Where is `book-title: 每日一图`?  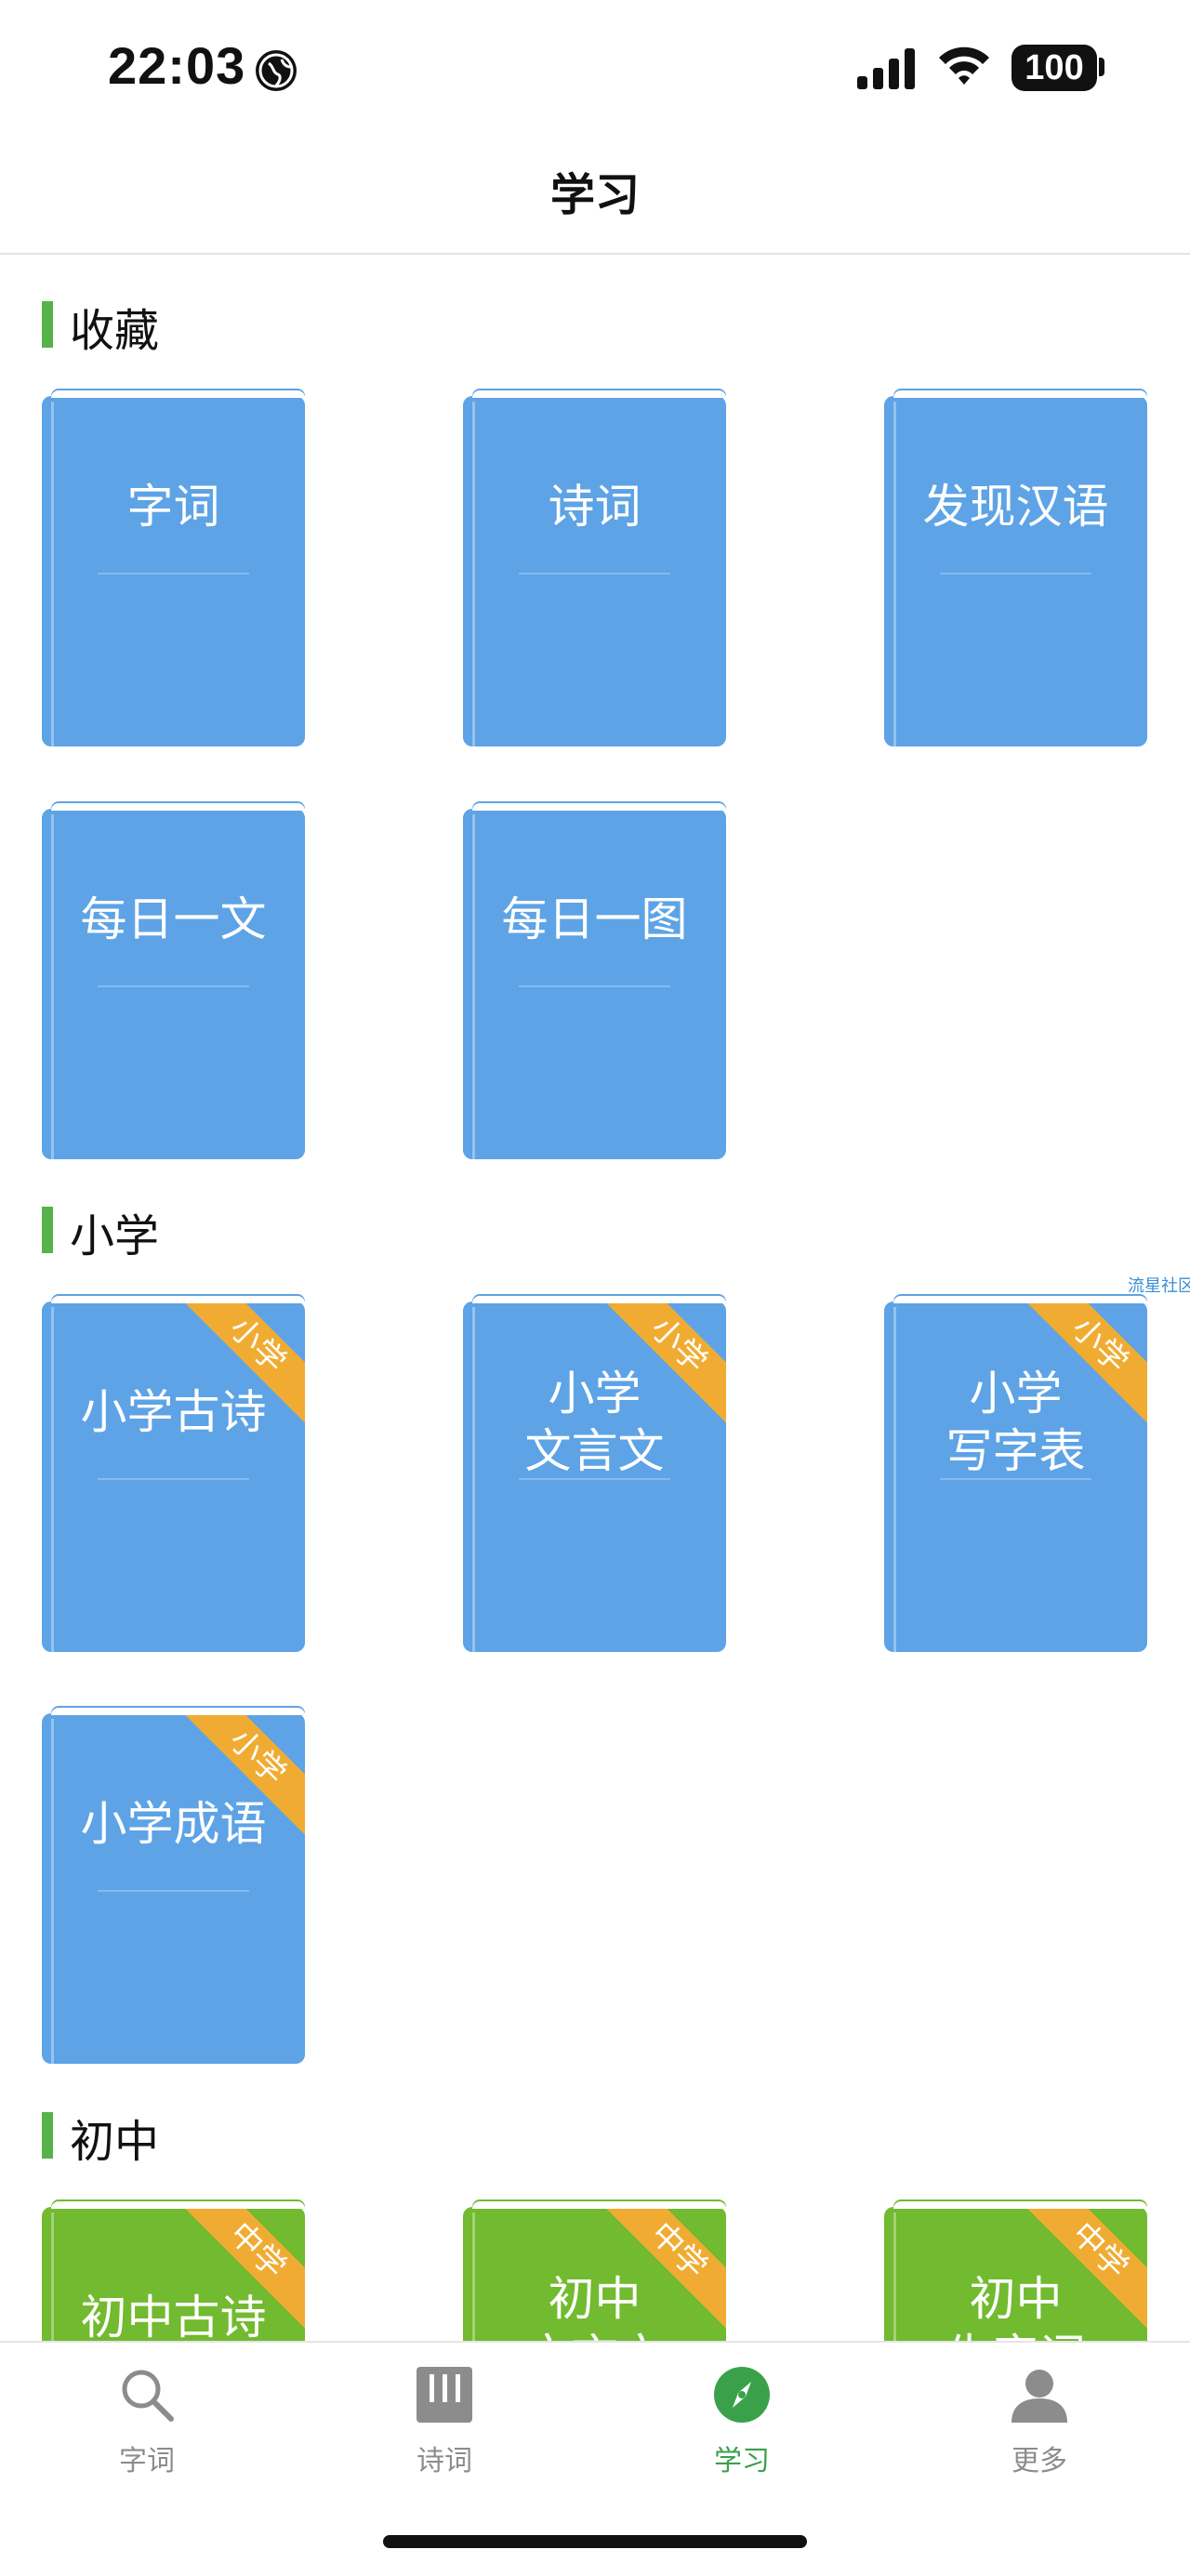
book-title: 每日一图 is located at coordinates (594, 919).